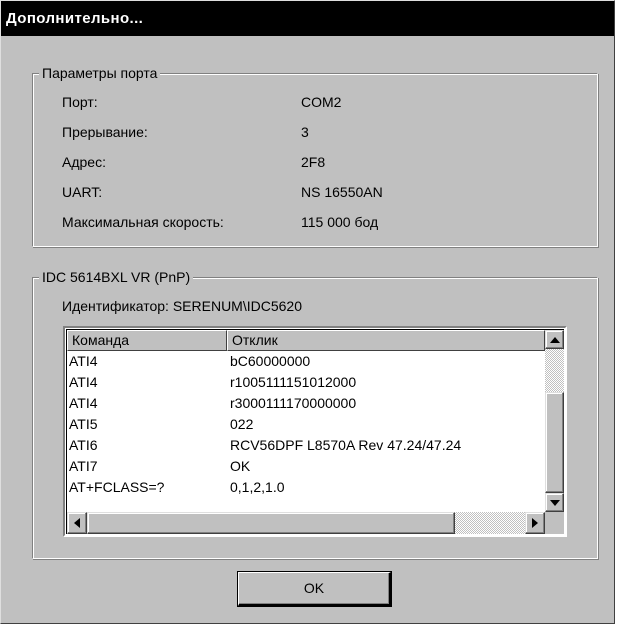 This screenshot has width=617, height=624. What do you see at coordinates (83, 466) in the screenshot?
I see `cell-command: ATI7` at bounding box center [83, 466].